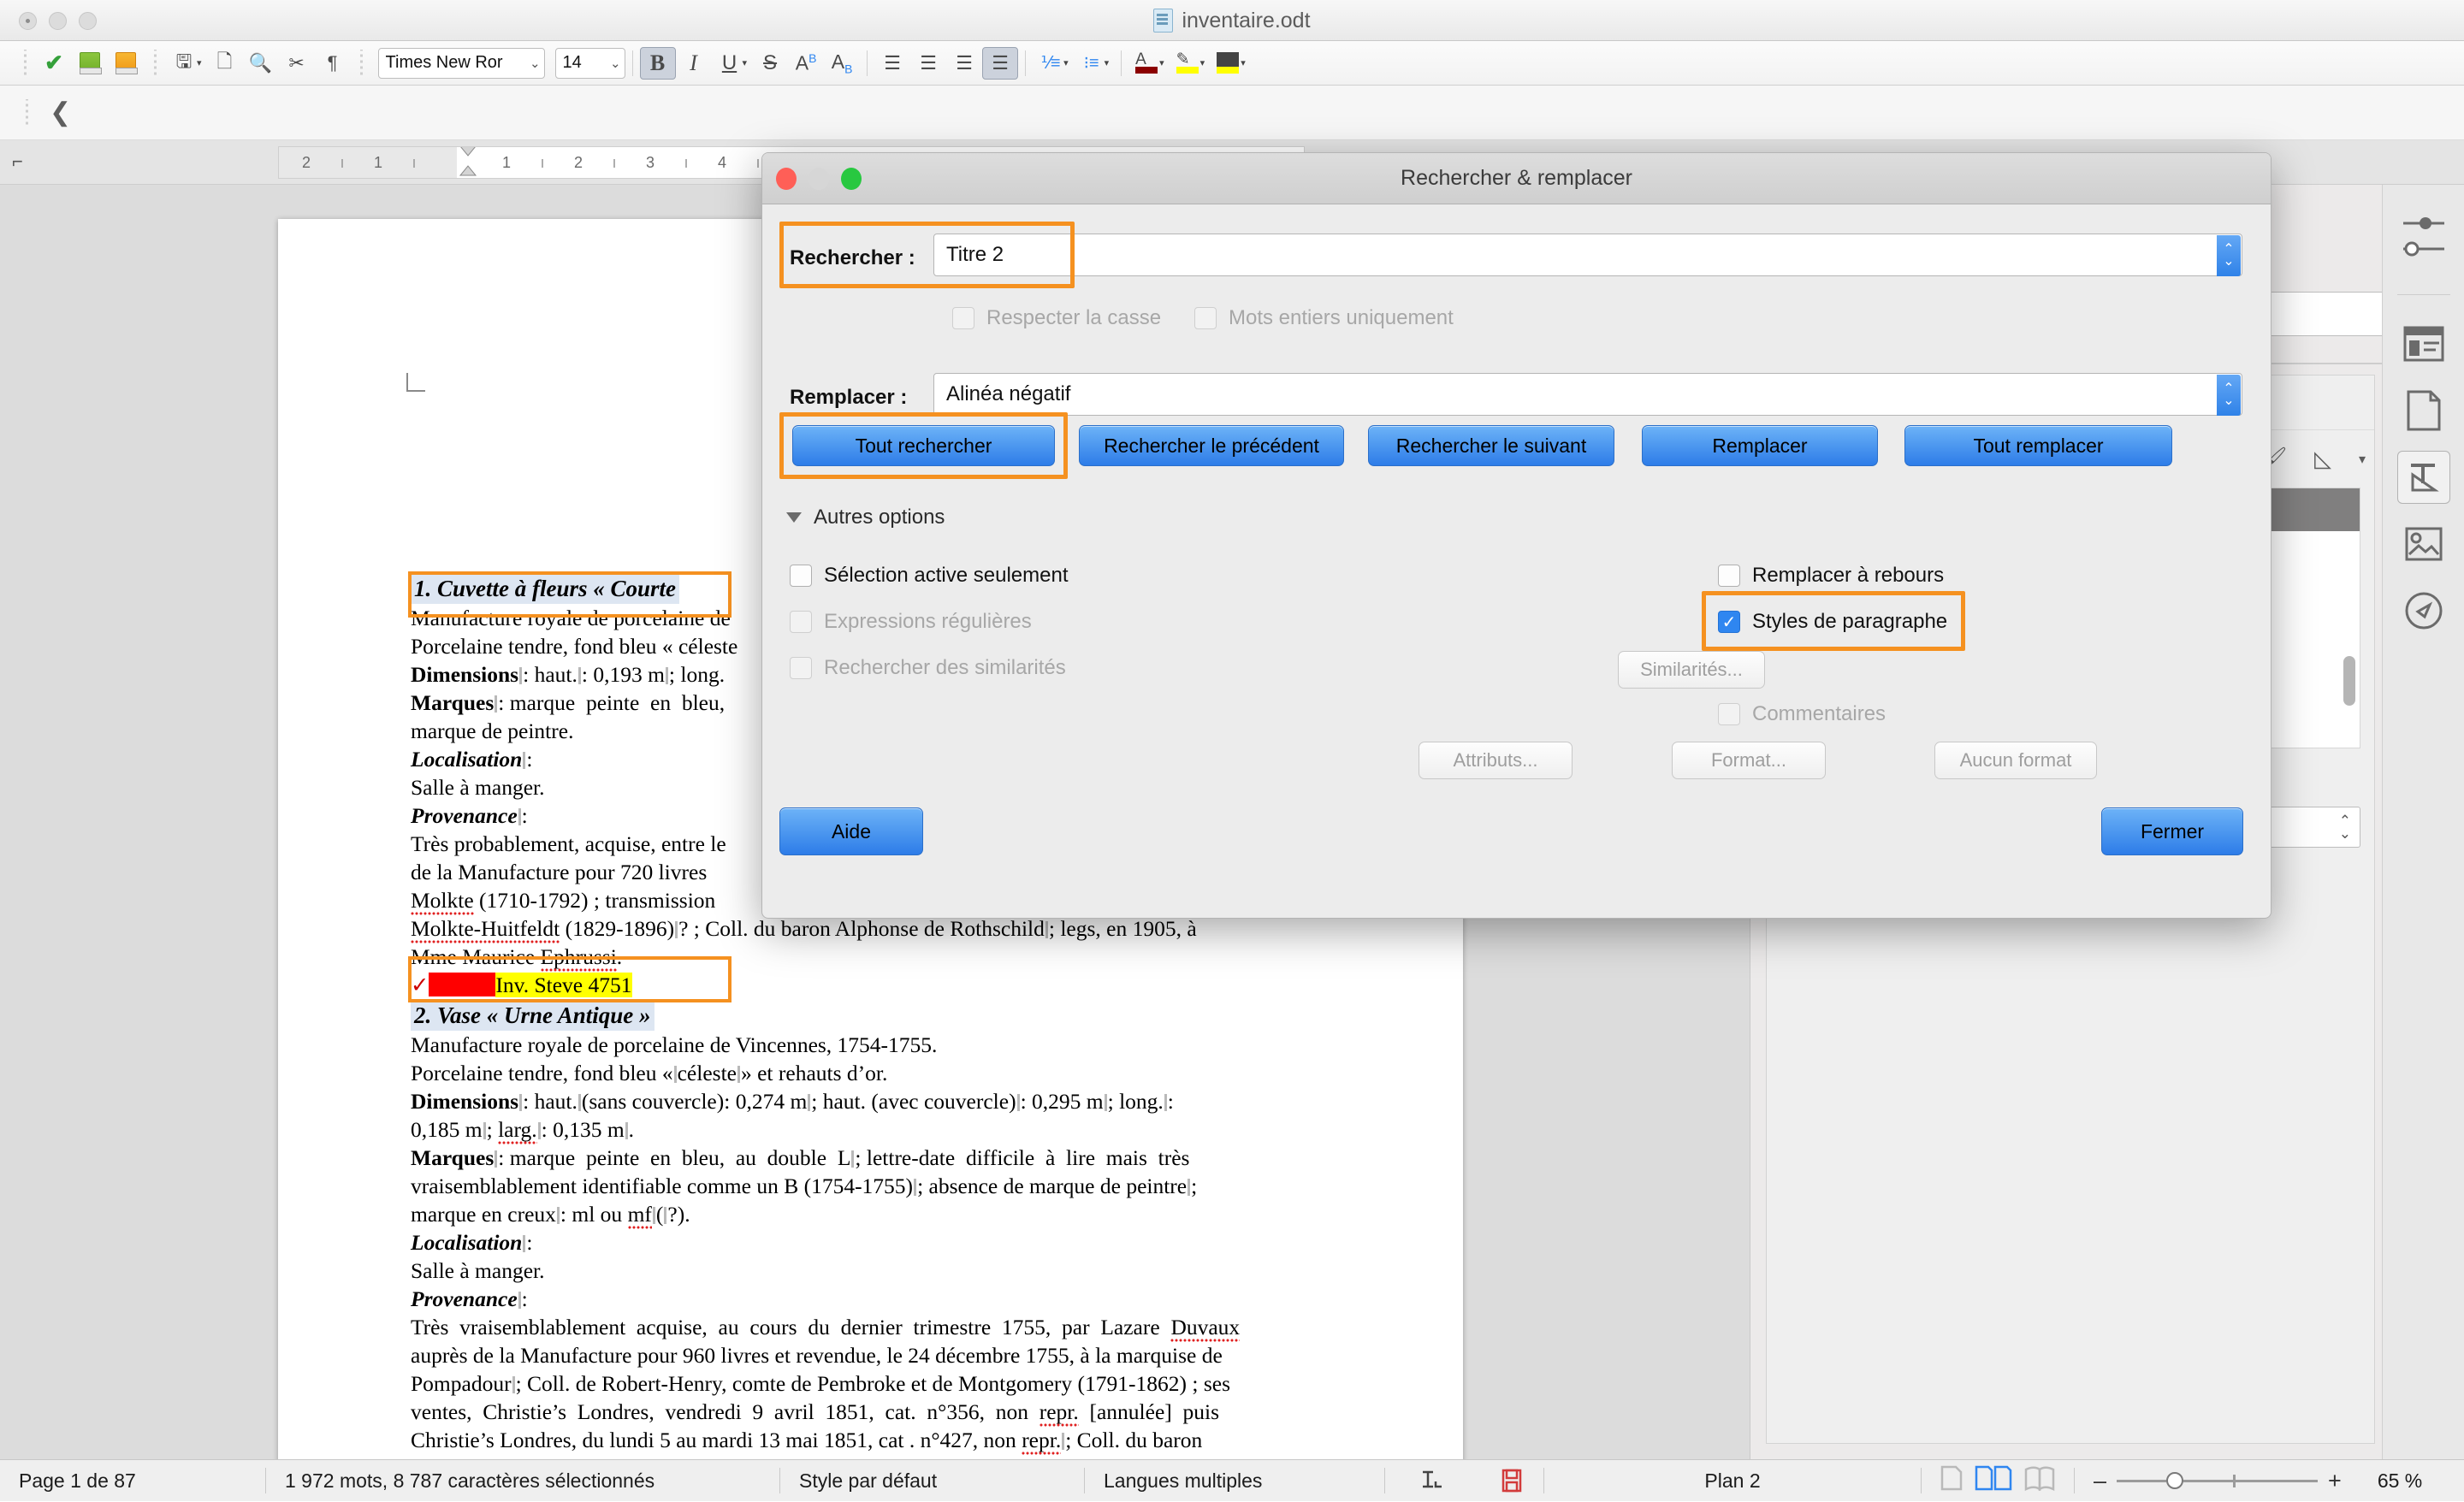 This screenshot has height=1502, width=2464. I want to click on find-previous-button: Rechercher le précédent, so click(1211, 445).